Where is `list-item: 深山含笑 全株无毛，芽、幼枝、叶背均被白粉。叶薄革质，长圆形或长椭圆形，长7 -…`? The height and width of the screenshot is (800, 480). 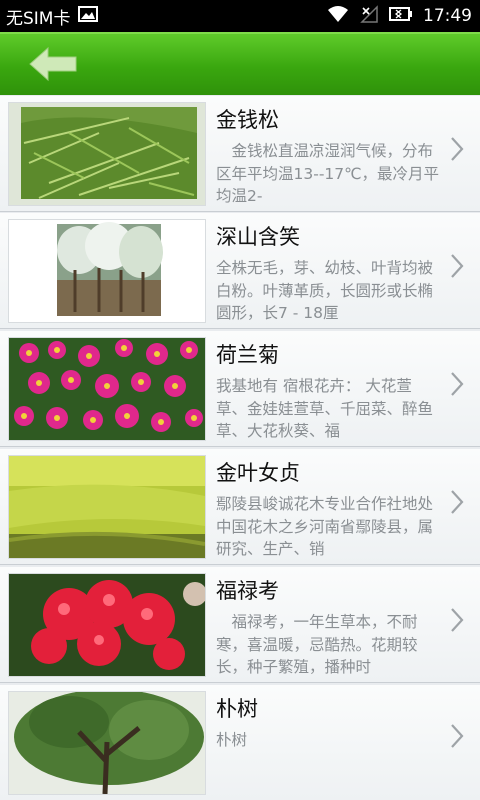 list-item: 深山含笑 全株无毛，芽、幼枝、叶背均被白粉。叶薄革质，长圆形或长椭圆形，长7 -… is located at coordinates (240, 271).